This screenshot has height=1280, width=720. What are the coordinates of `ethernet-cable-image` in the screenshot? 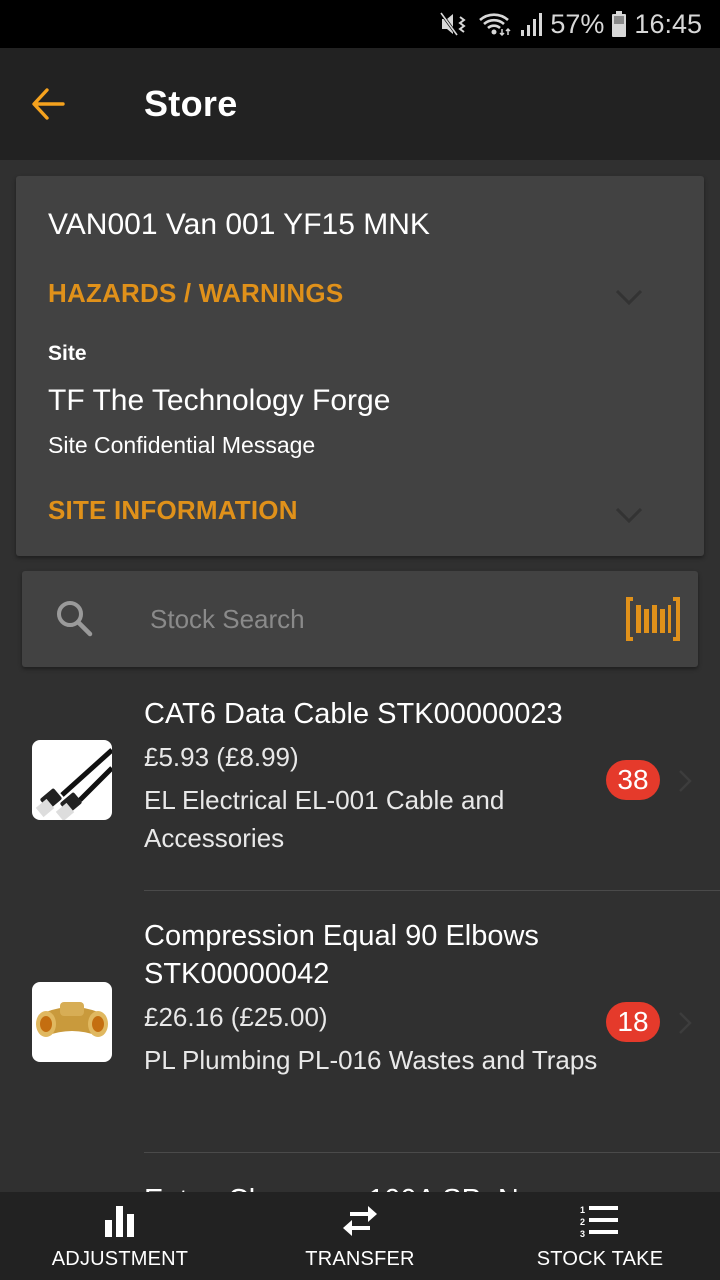 It's located at (72, 780).